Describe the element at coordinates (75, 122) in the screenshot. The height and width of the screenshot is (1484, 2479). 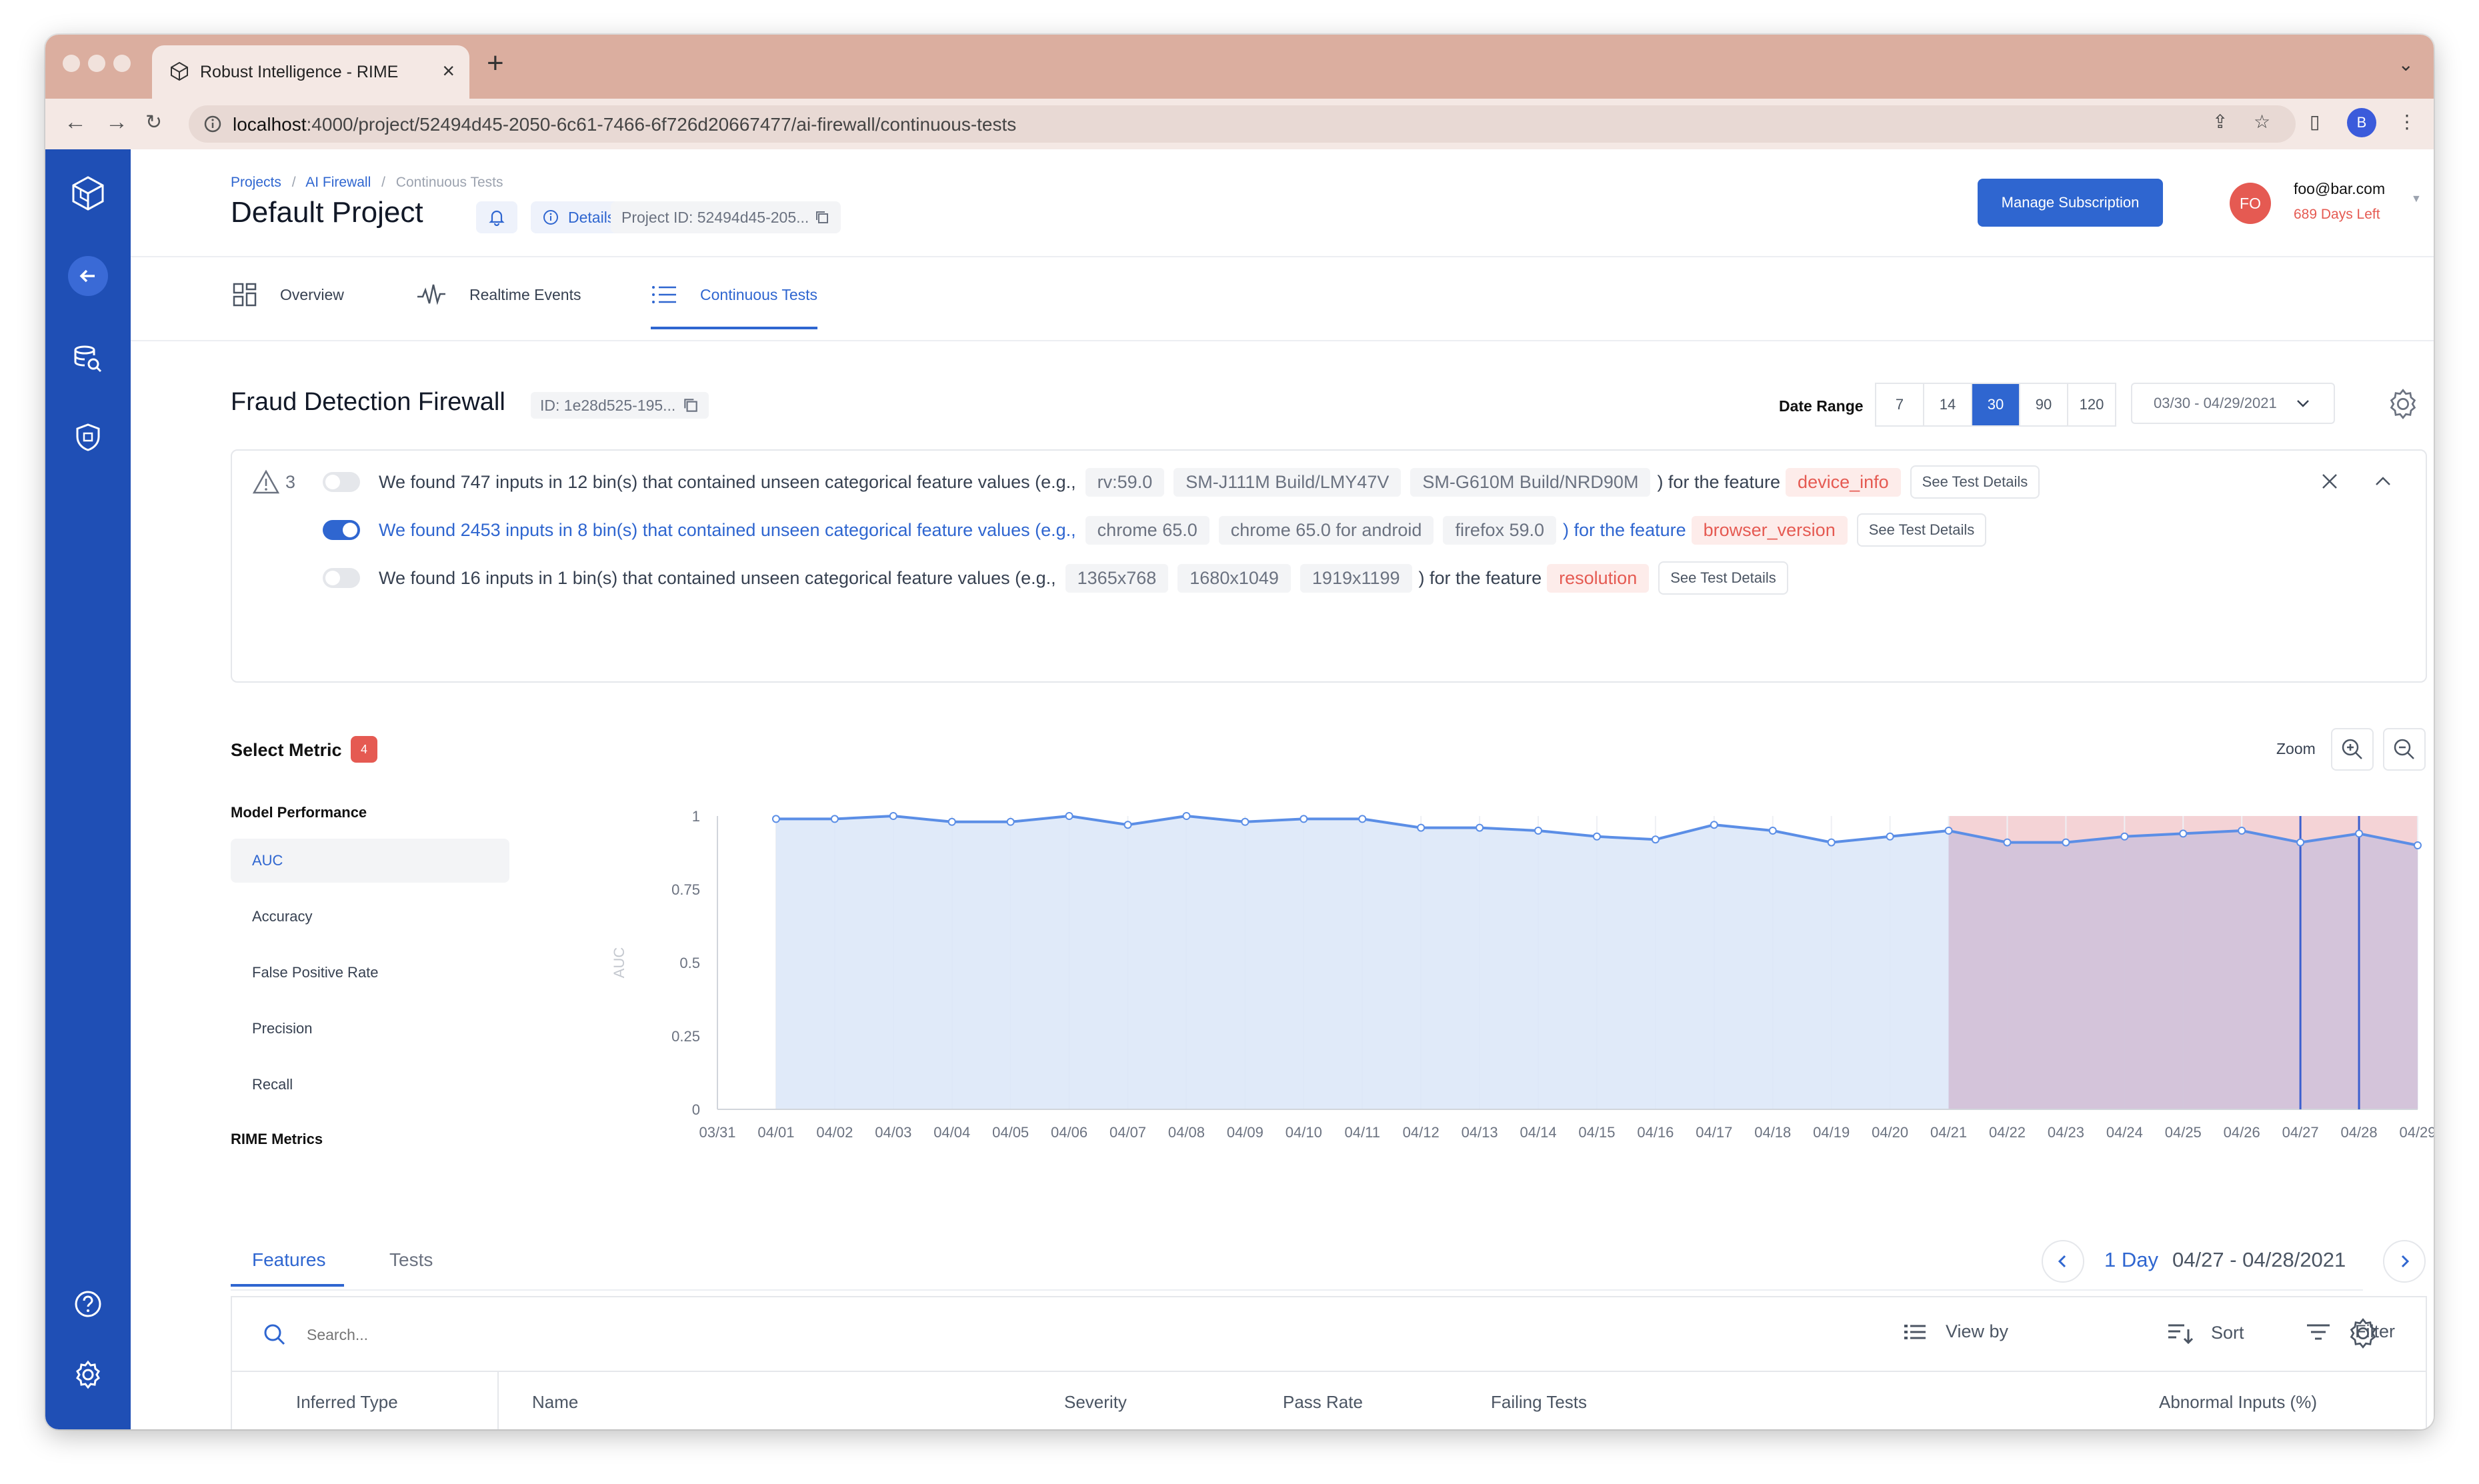
I see `back-arrow-icon: ←` at that location.